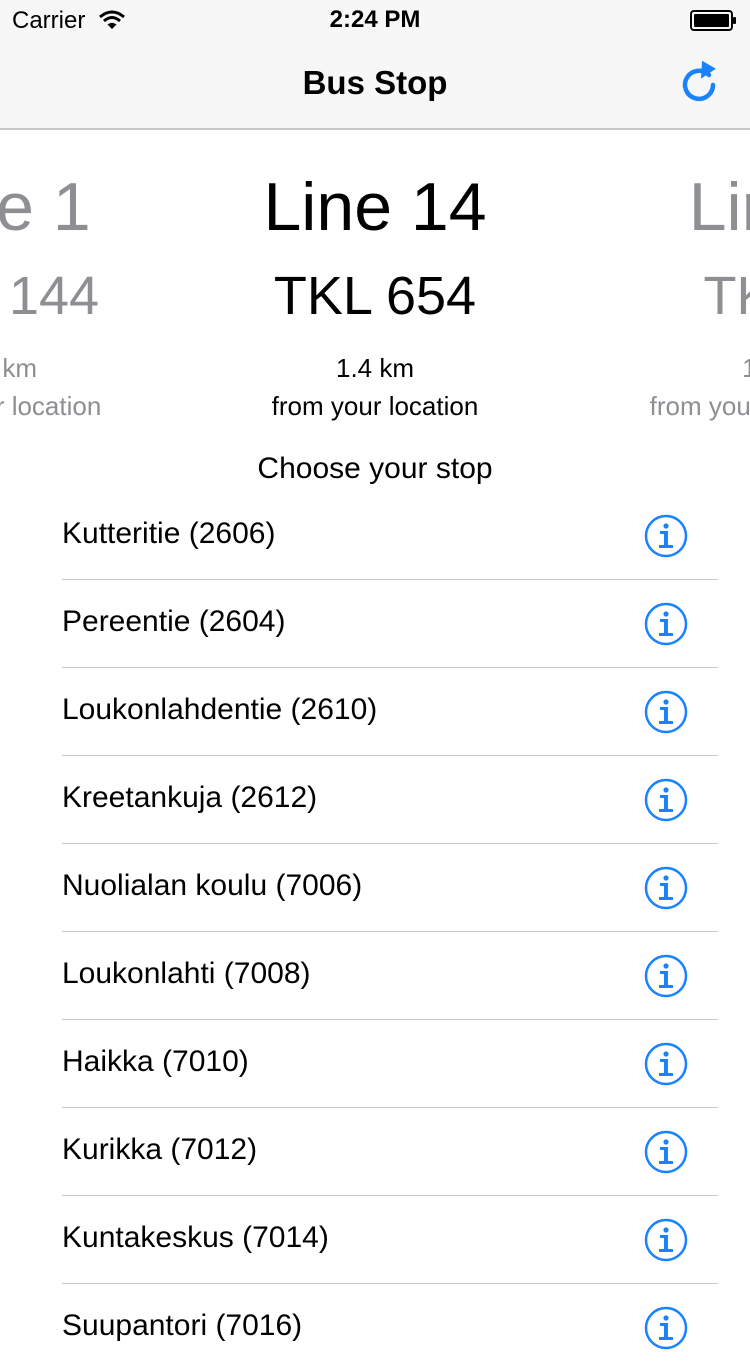 The width and height of the screenshot is (750, 1371). I want to click on line-title: Line, so click(719, 207).